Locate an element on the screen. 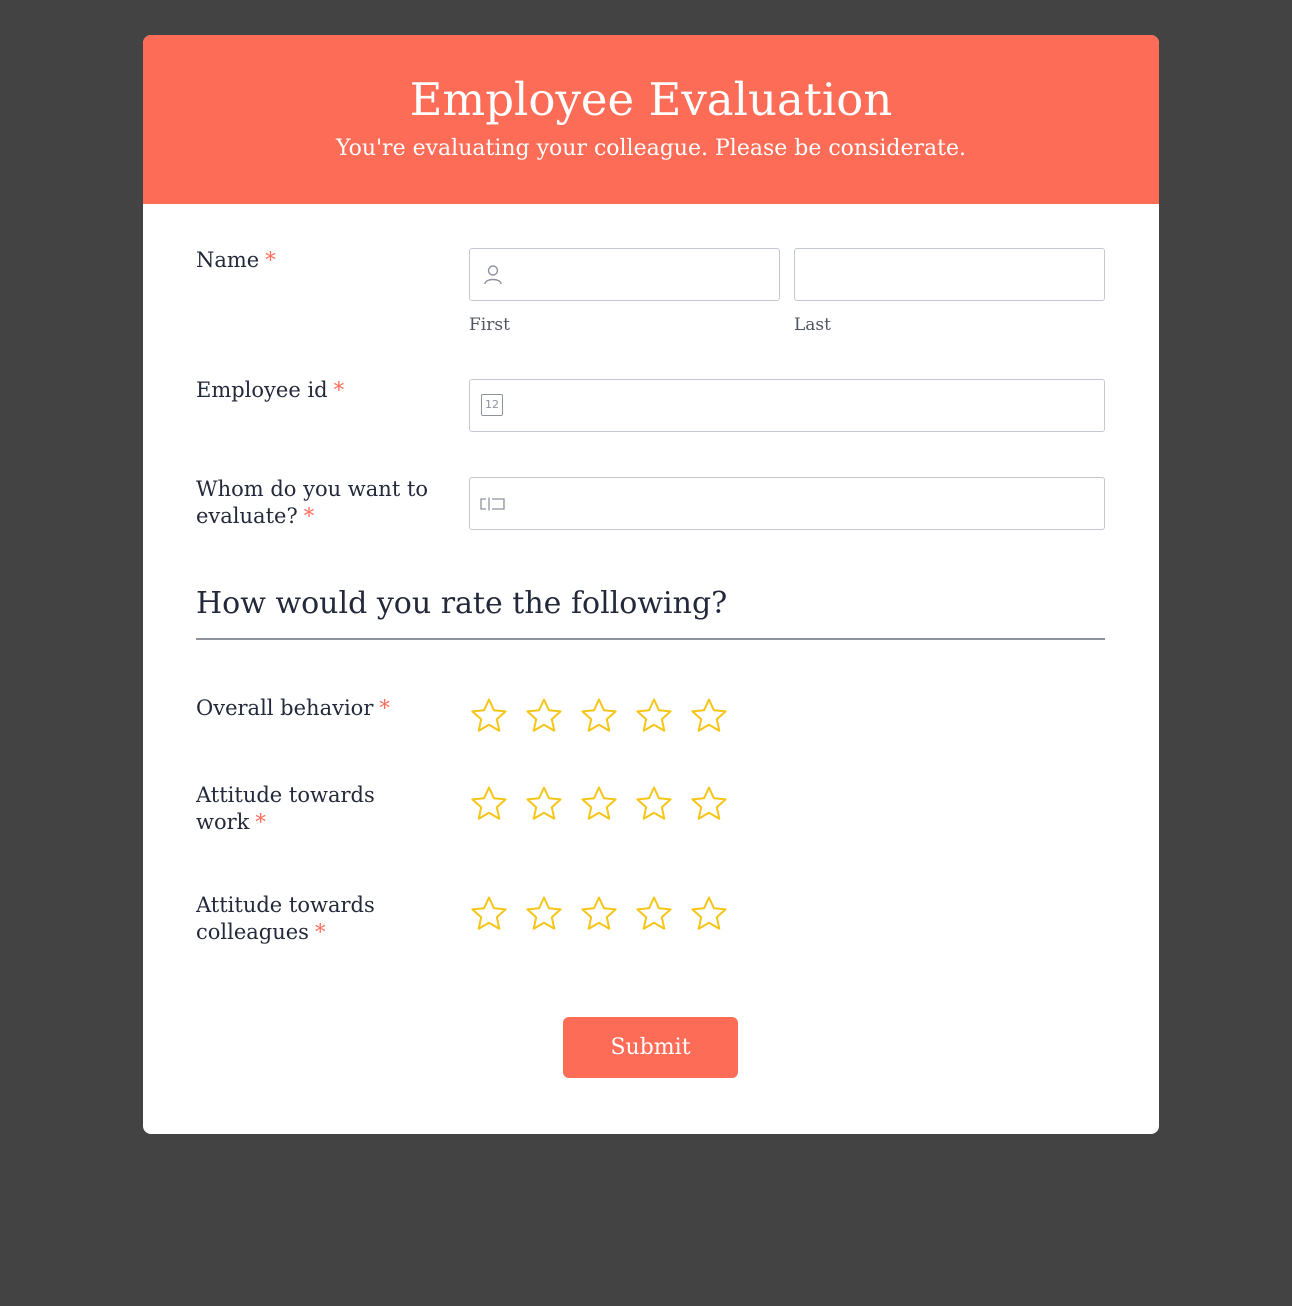 The image size is (1292, 1306). last-name-input is located at coordinates (949, 274).